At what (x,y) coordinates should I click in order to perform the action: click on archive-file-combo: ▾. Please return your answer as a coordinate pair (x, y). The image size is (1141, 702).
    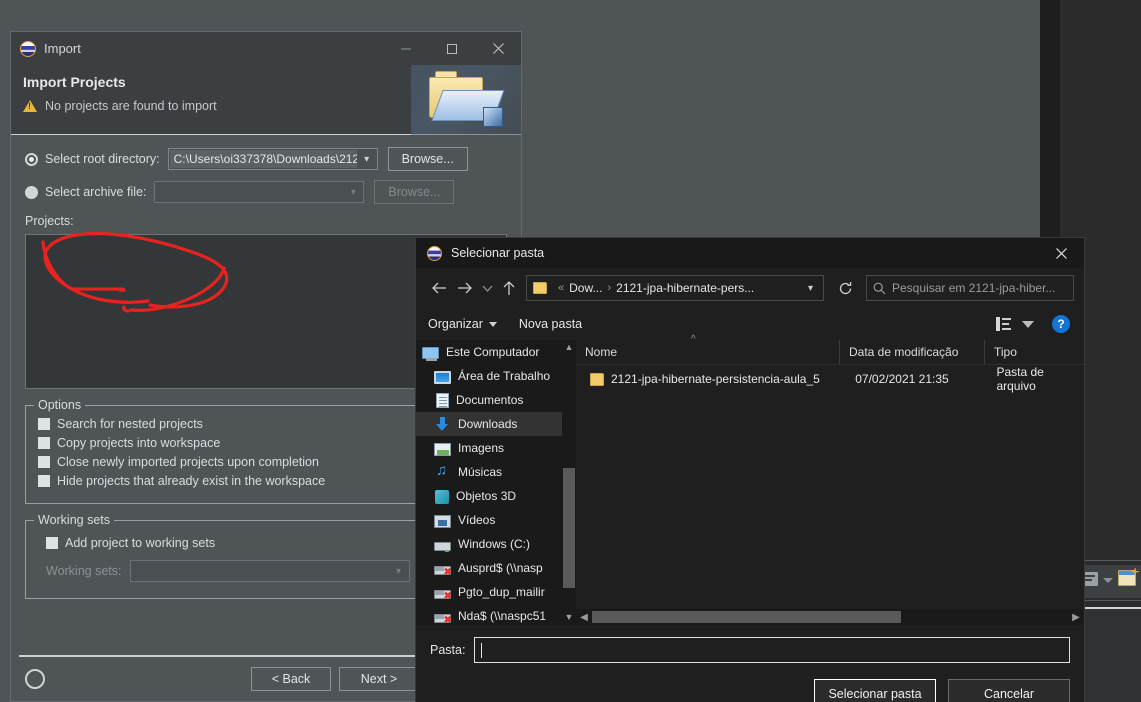
    Looking at the image, I should click on (259, 192).